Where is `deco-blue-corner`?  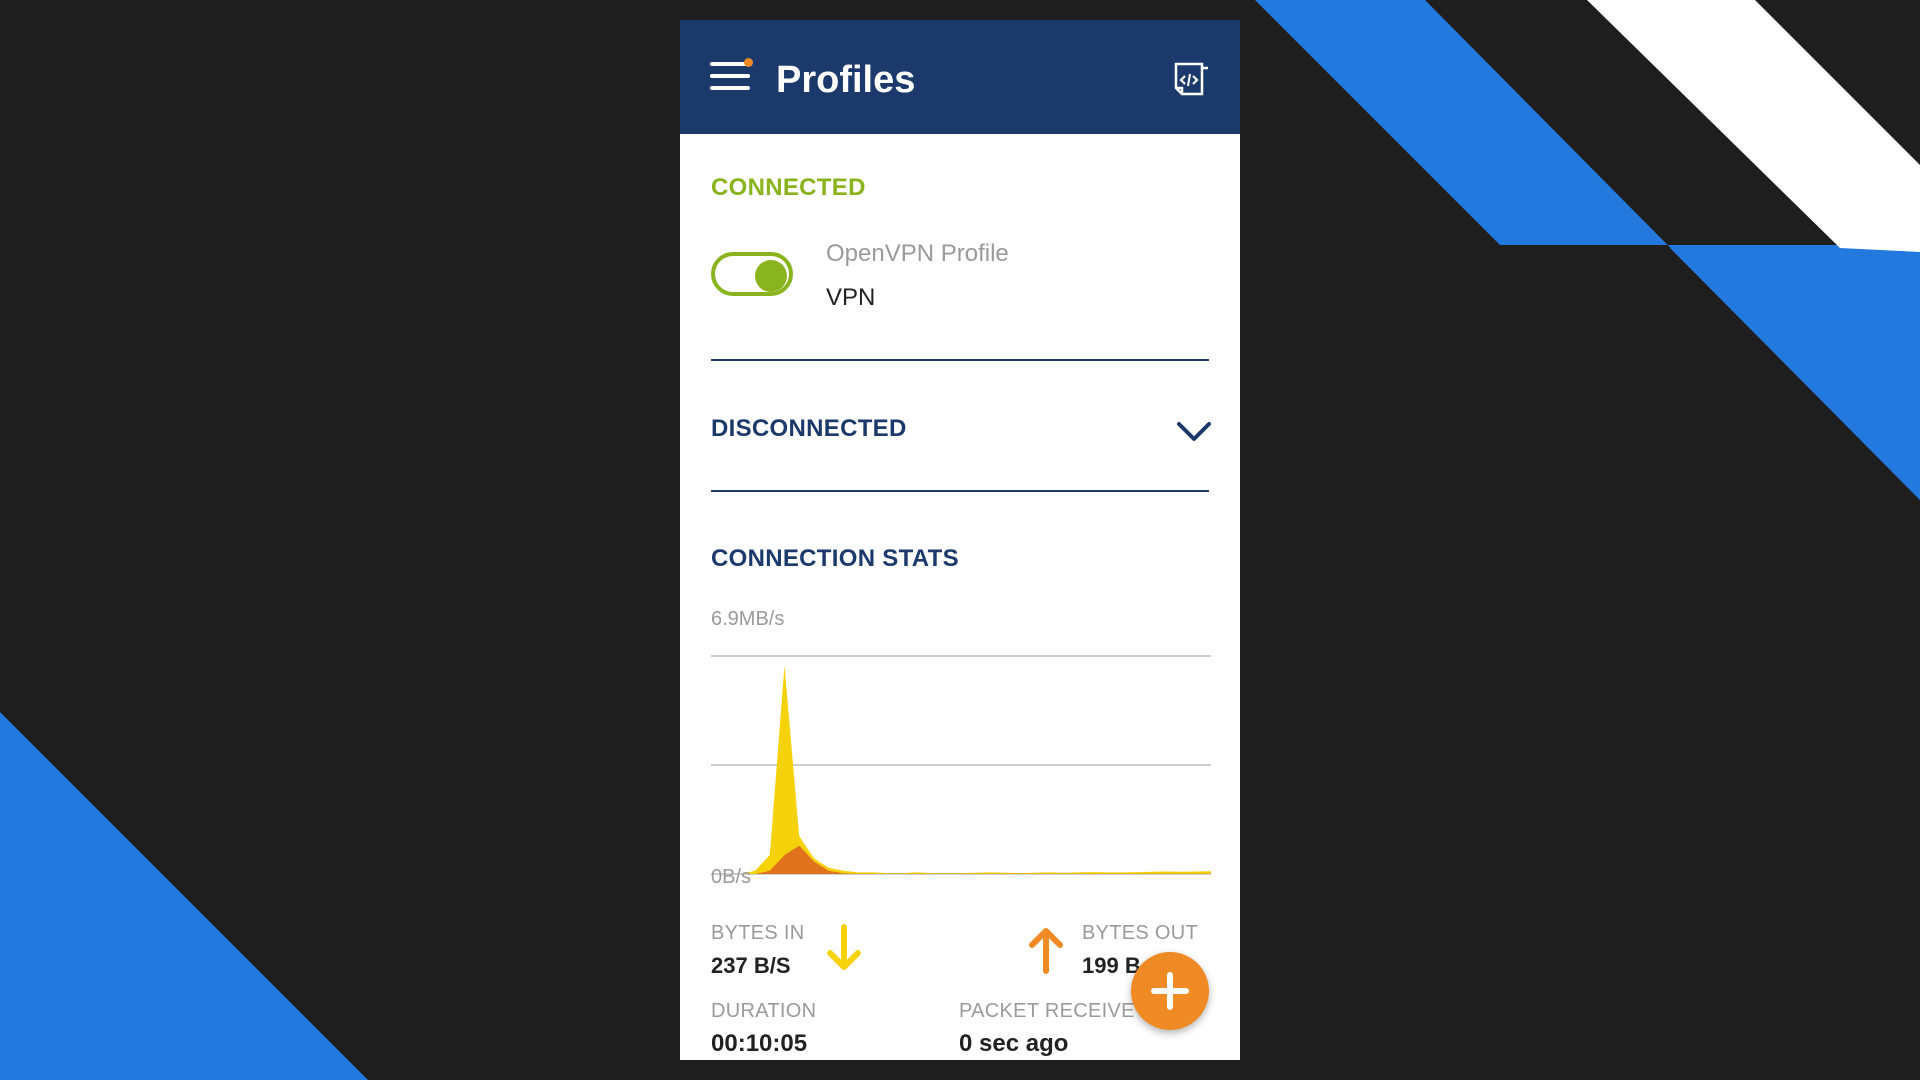
deco-blue-corner is located at coordinates (184, 896).